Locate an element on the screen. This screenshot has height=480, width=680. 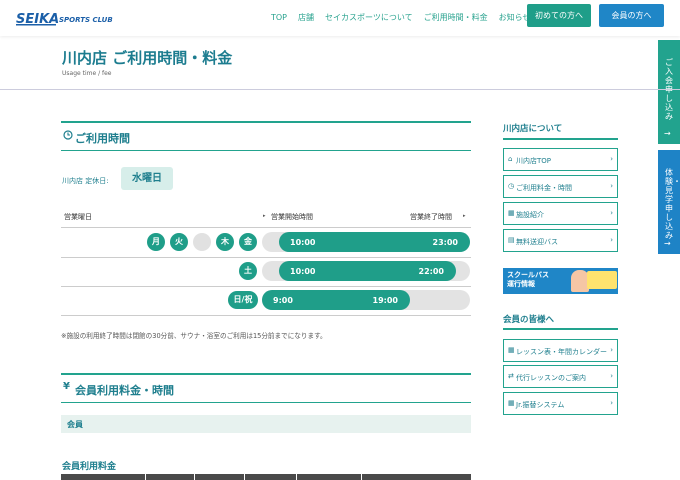
sidebar-link-lesson-calendar: ▦ レッスン表・年間カレンダー › is located at coordinates (560, 350).